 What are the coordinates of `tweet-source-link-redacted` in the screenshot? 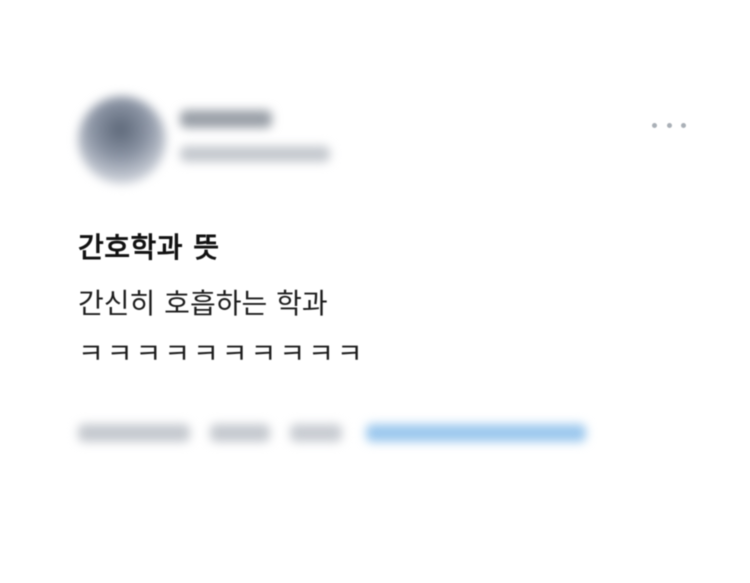 It's located at (476, 433).